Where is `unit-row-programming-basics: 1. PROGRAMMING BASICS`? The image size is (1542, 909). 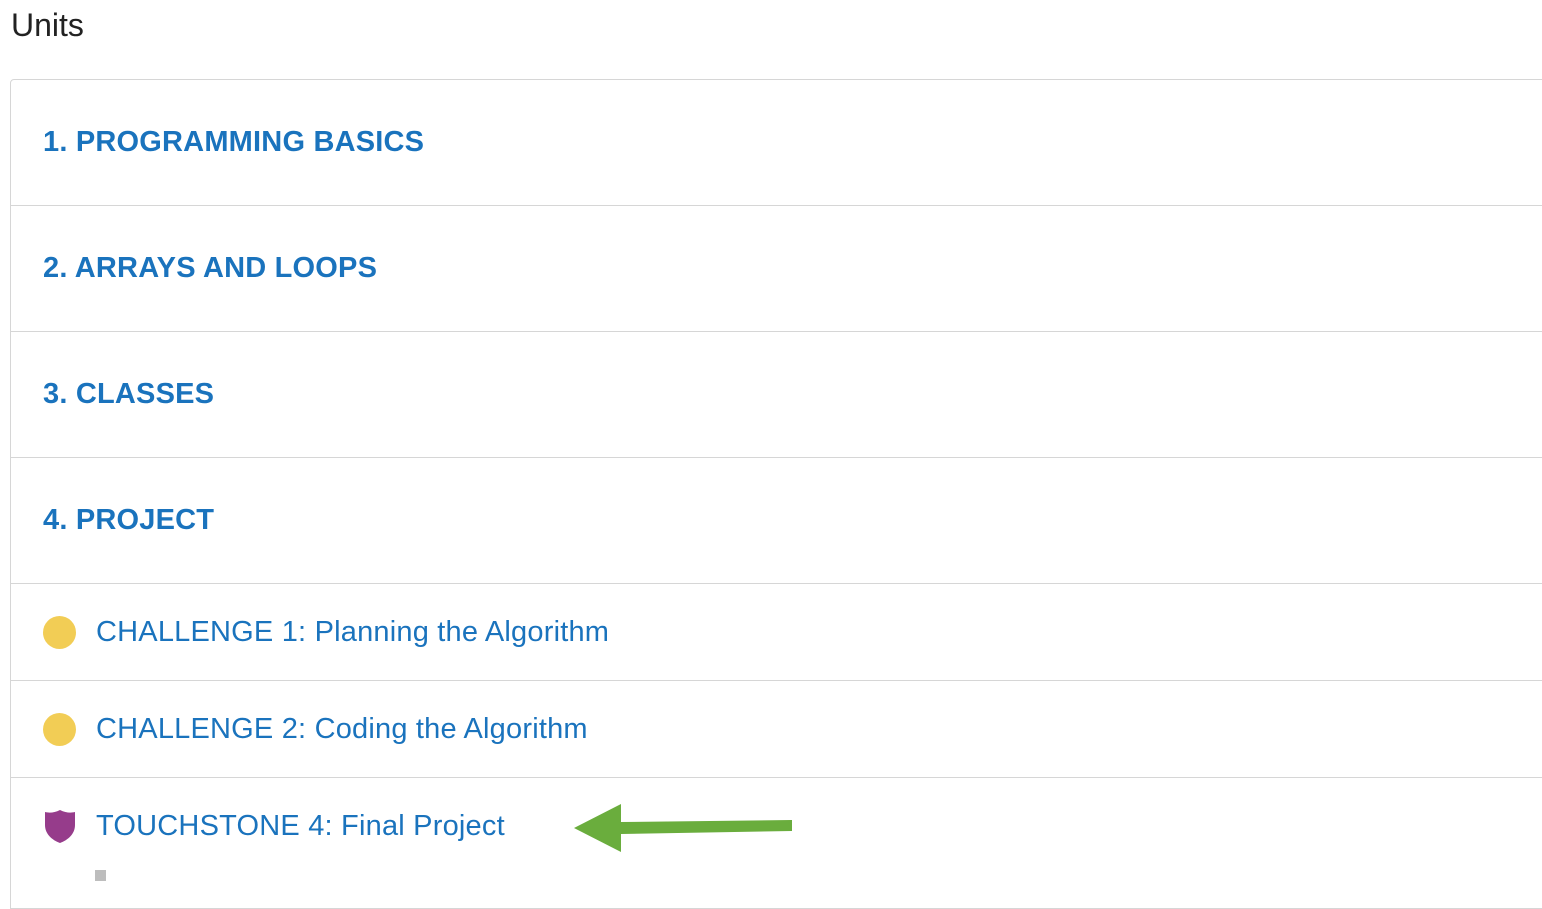
unit-row-programming-basics: 1. PROGRAMMING BASICS is located at coordinates (776, 143).